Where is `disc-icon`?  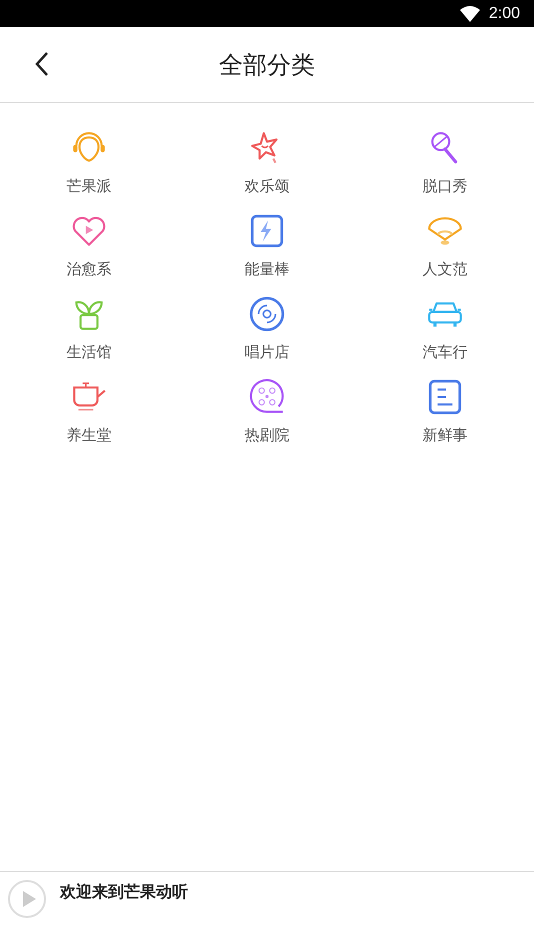
disc-icon is located at coordinates (267, 314).